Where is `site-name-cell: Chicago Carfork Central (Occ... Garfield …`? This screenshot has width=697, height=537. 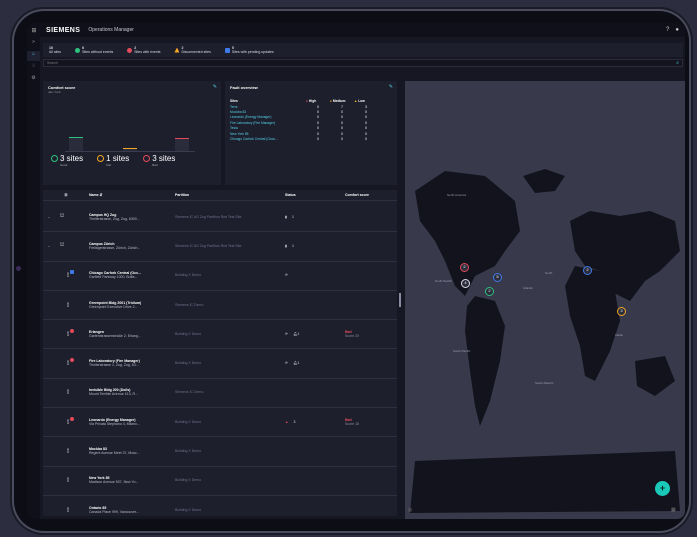 site-name-cell: Chicago Carfork Central (Occ... Garfield … is located at coordinates (125, 275).